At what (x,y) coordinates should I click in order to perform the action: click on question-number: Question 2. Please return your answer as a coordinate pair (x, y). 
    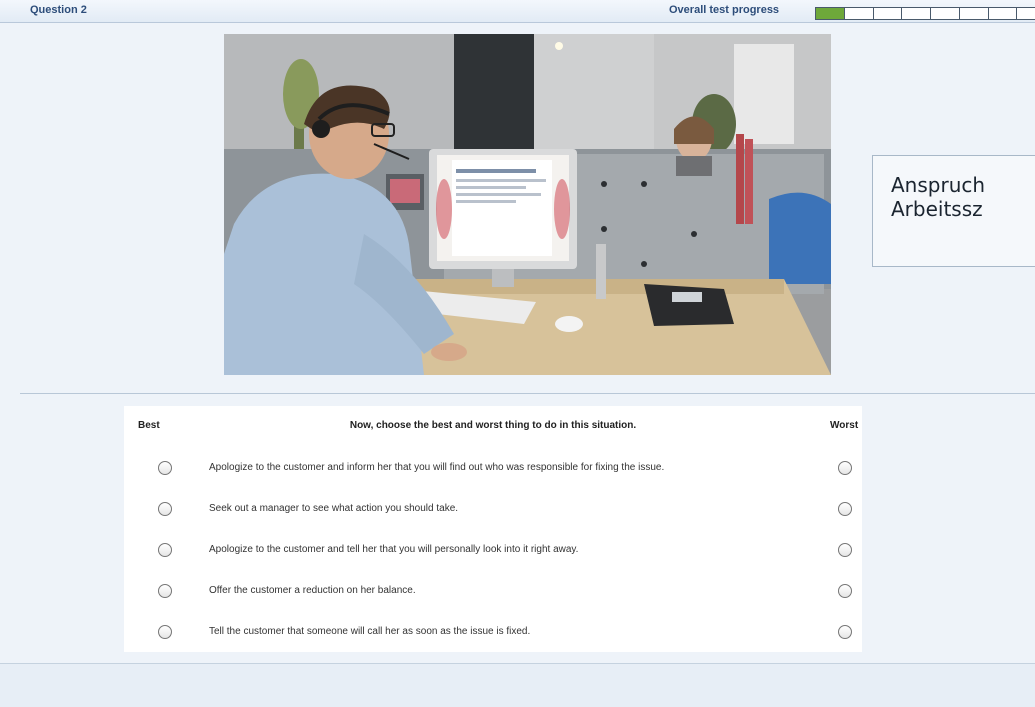
    Looking at the image, I should click on (58, 10).